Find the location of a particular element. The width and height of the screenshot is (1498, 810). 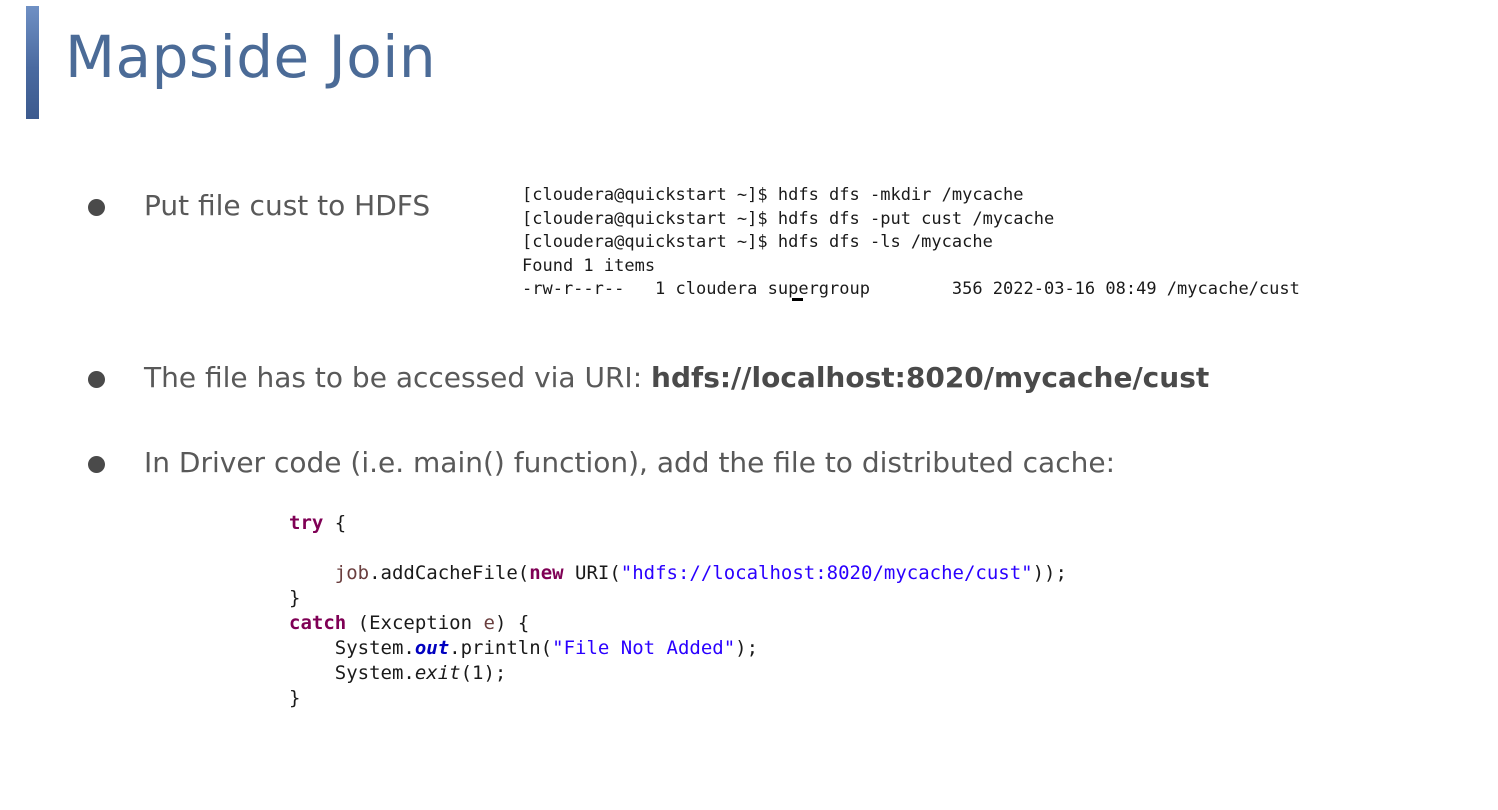

code-token: .println( is located at coordinates (501, 648).